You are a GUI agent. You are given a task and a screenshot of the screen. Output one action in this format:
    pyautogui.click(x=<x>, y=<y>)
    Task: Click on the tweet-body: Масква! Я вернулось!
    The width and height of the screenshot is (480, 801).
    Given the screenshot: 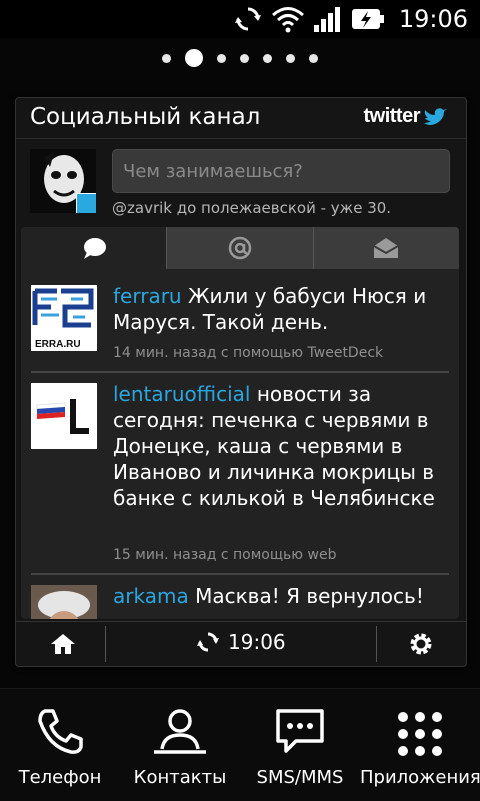 What is the action you would take?
    pyautogui.click(x=309, y=596)
    